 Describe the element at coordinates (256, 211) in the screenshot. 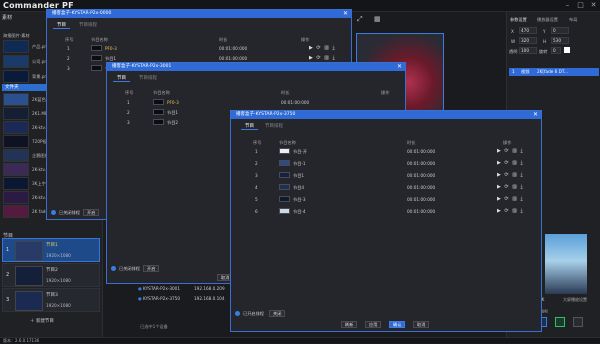

I see `row-index: 6` at that location.